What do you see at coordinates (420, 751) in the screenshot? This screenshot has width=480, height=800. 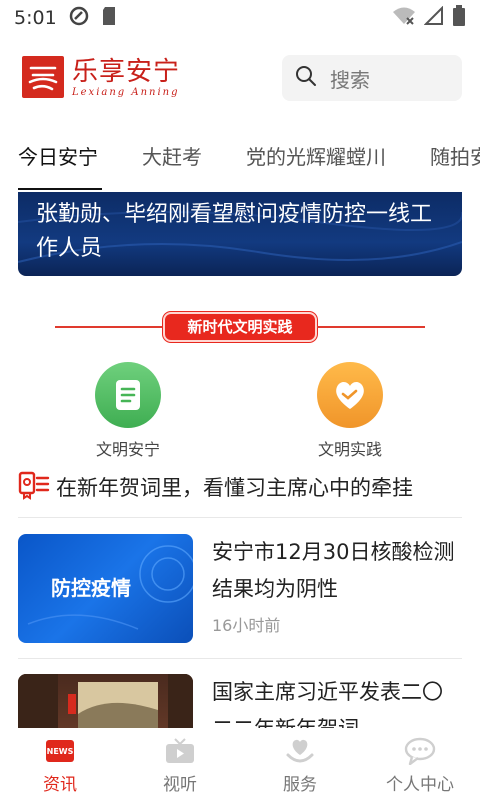 I see `chat-icon` at bounding box center [420, 751].